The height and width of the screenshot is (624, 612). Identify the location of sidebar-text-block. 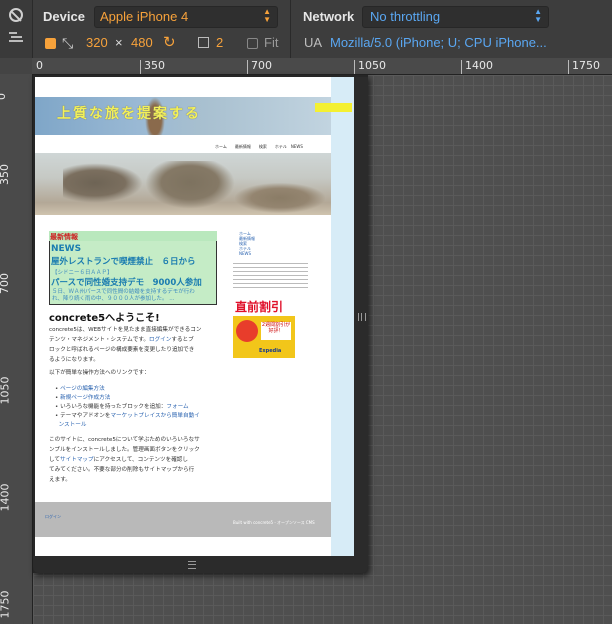
(270, 275).